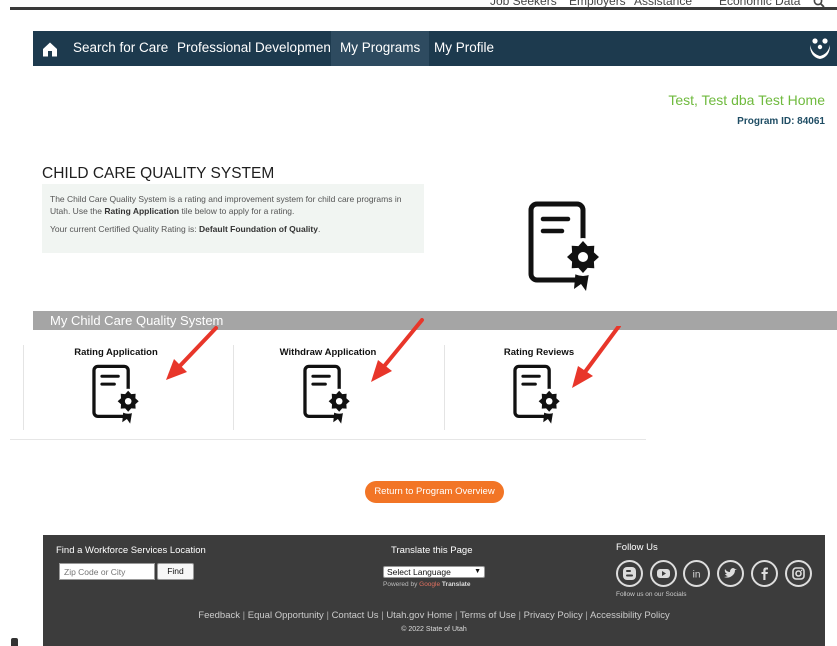 Image resolution: width=837 pixels, height=646 pixels. What do you see at coordinates (798, 573) in the screenshot?
I see `instagram-icon` at bounding box center [798, 573].